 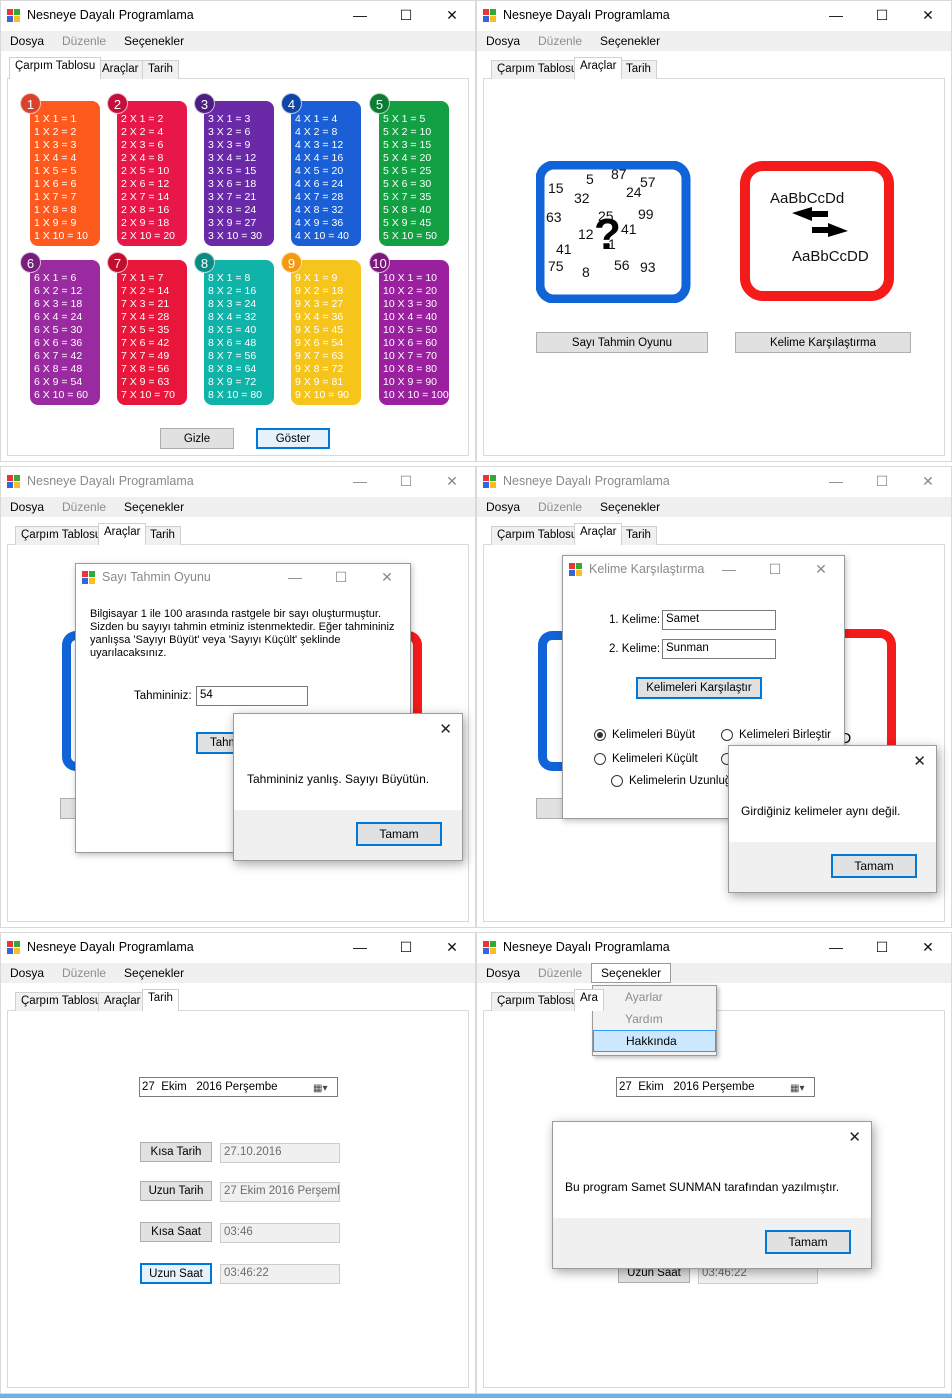 What do you see at coordinates (719, 620) in the screenshot?
I see `word1-input: Samet` at bounding box center [719, 620].